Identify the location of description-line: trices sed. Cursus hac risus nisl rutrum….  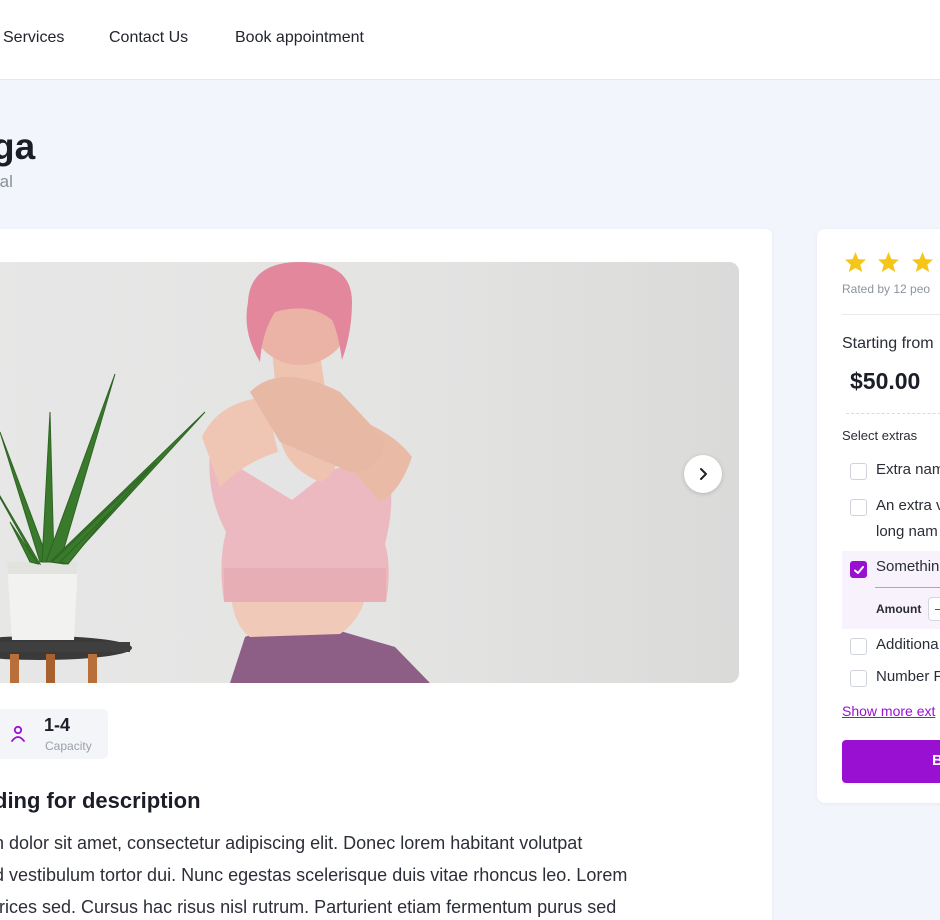
(308, 907).